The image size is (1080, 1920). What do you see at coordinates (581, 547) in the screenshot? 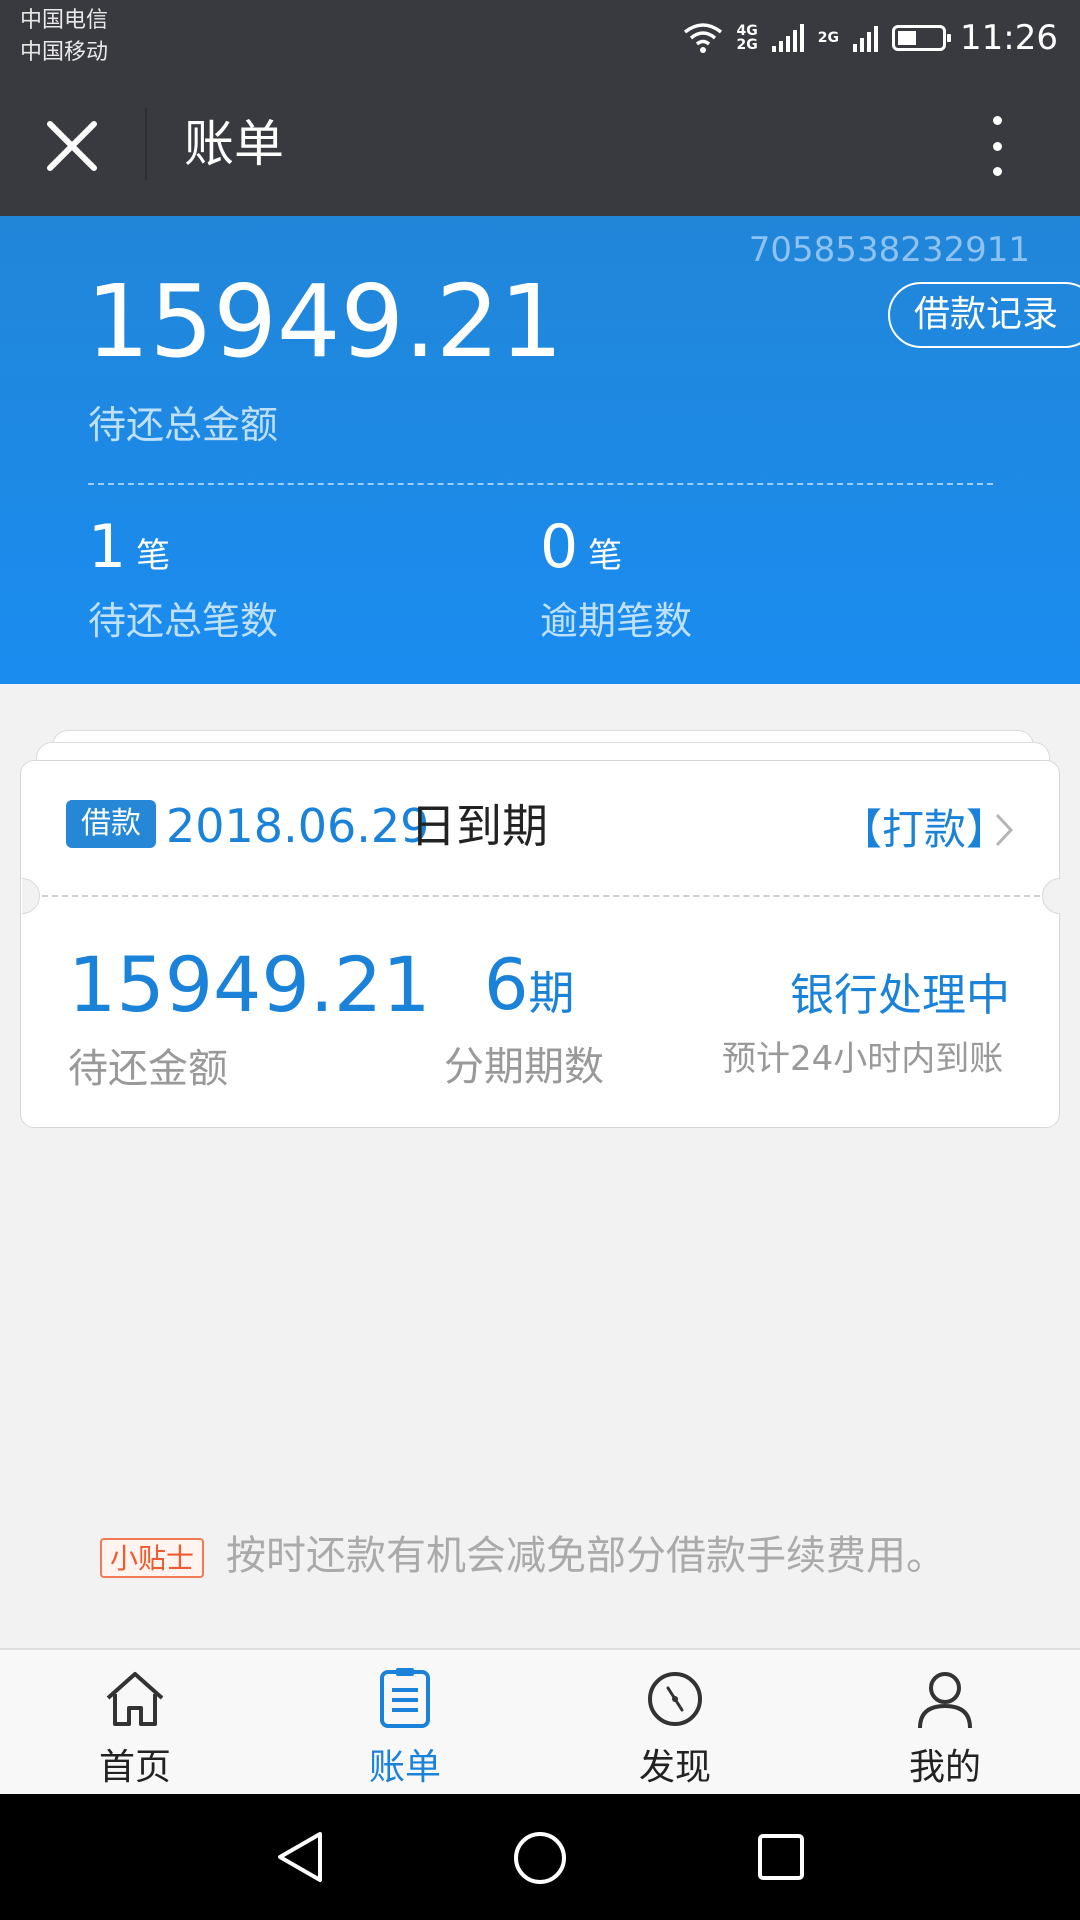
I see `overdue-count: 0笔` at bounding box center [581, 547].